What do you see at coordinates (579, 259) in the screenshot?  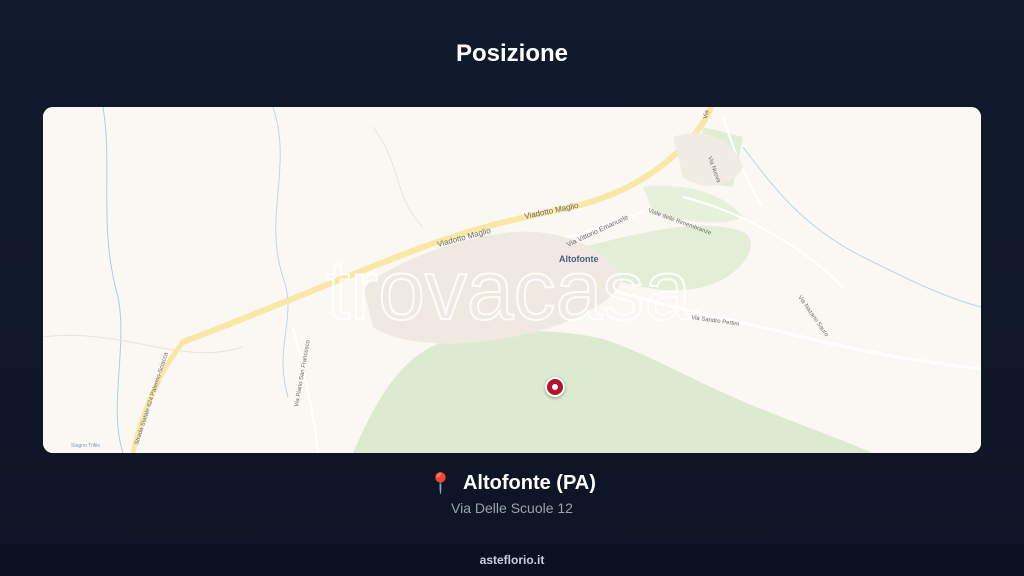 I see `map-label-town: Altofonte` at bounding box center [579, 259].